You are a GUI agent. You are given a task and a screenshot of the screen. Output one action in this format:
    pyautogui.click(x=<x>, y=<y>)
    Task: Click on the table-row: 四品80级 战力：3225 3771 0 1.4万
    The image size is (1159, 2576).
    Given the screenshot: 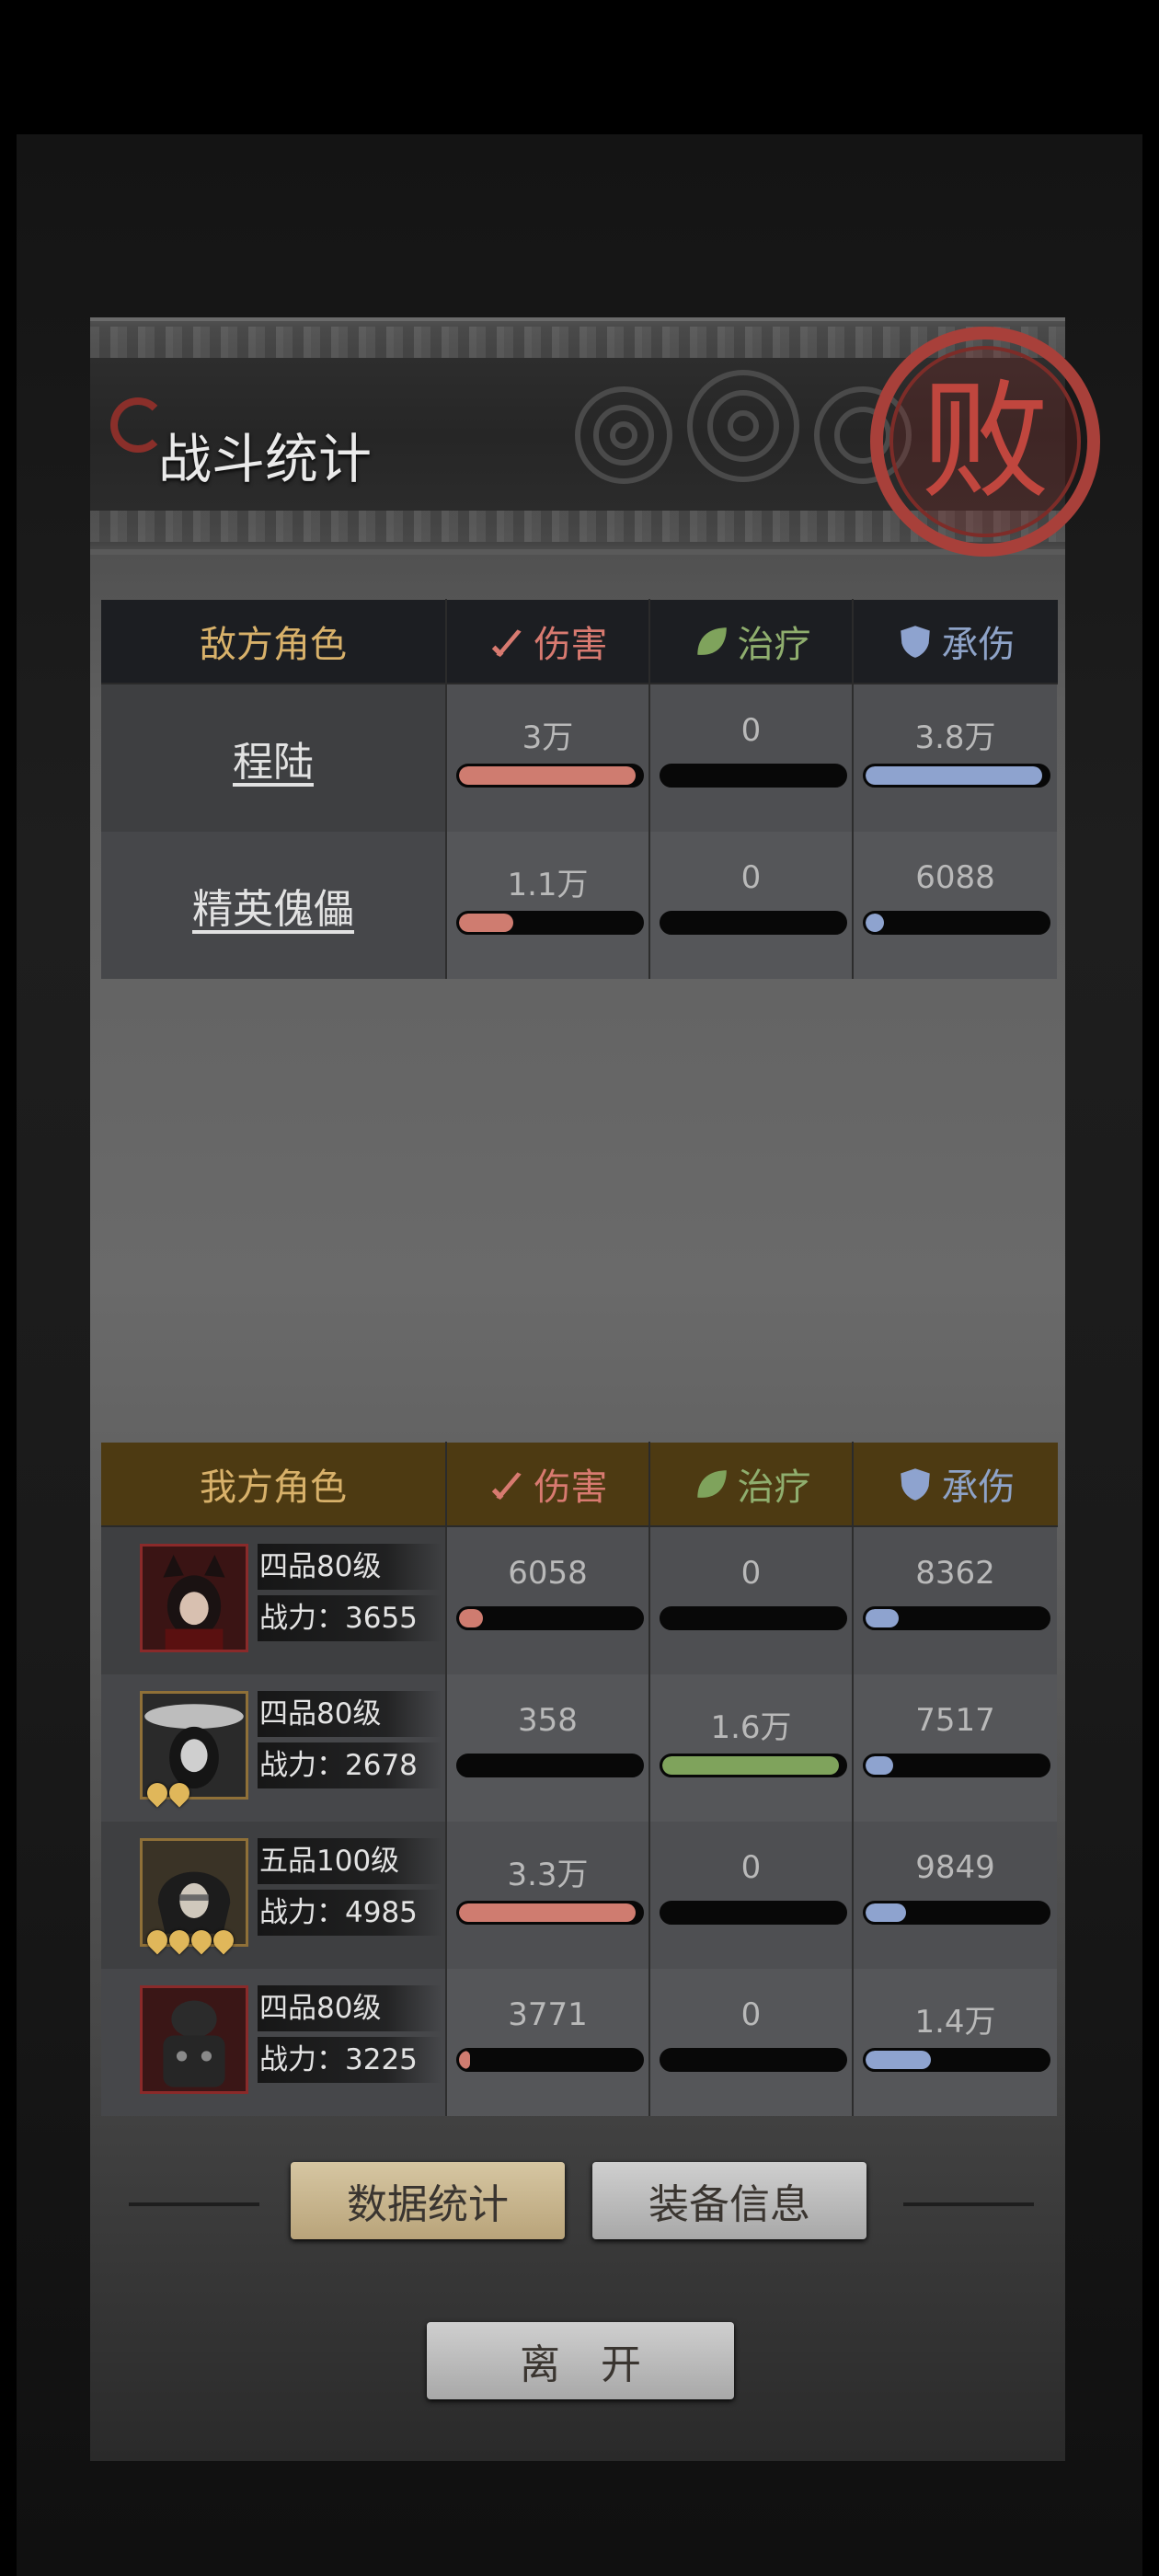 What is the action you would take?
    pyautogui.click(x=579, y=2043)
    